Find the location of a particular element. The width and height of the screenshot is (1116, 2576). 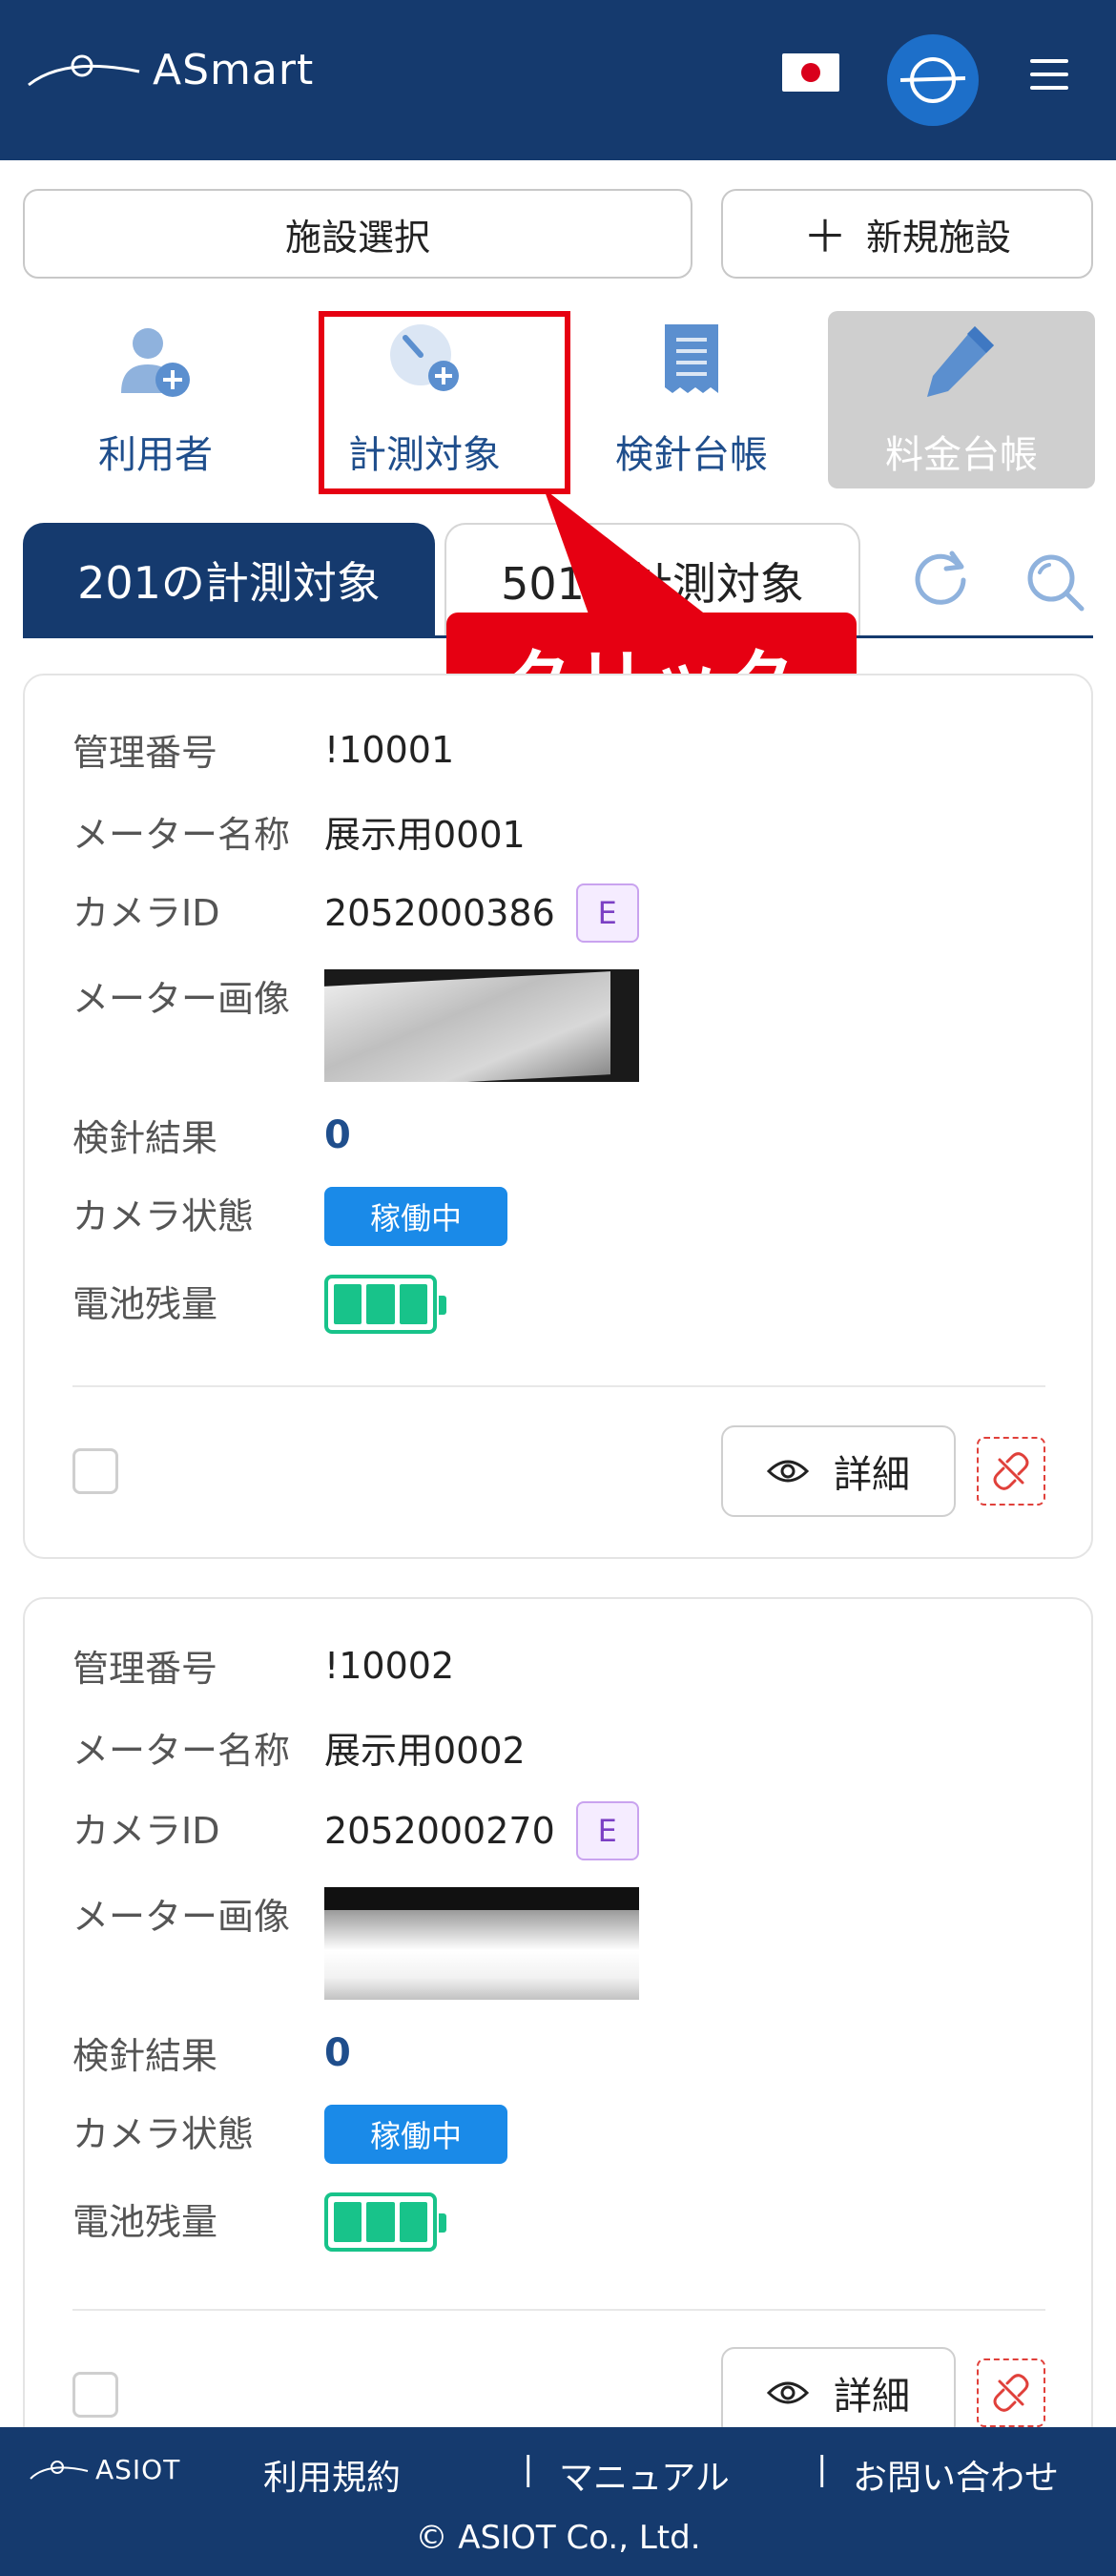

receipt-icon is located at coordinates (691, 358).